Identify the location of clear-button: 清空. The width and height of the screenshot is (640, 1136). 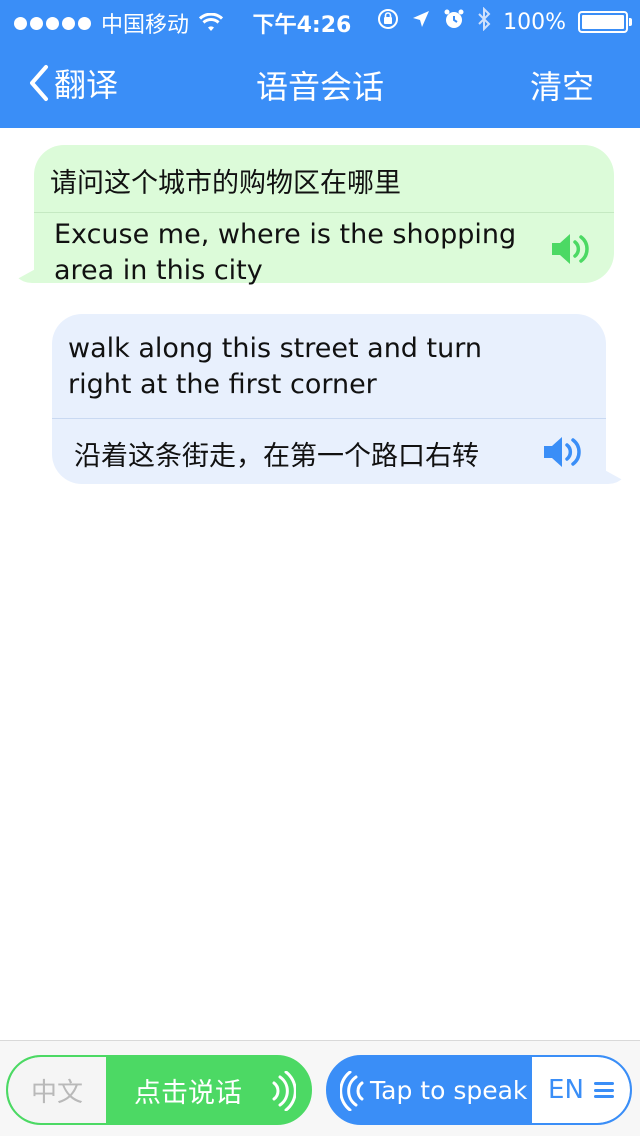
(562, 85).